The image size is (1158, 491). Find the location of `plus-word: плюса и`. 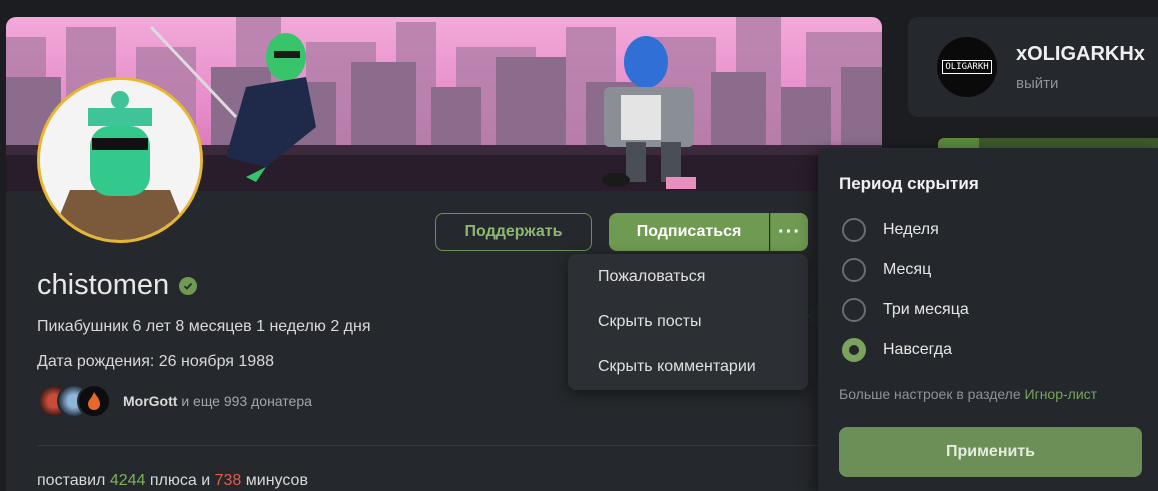

plus-word: плюса и is located at coordinates (180, 480).